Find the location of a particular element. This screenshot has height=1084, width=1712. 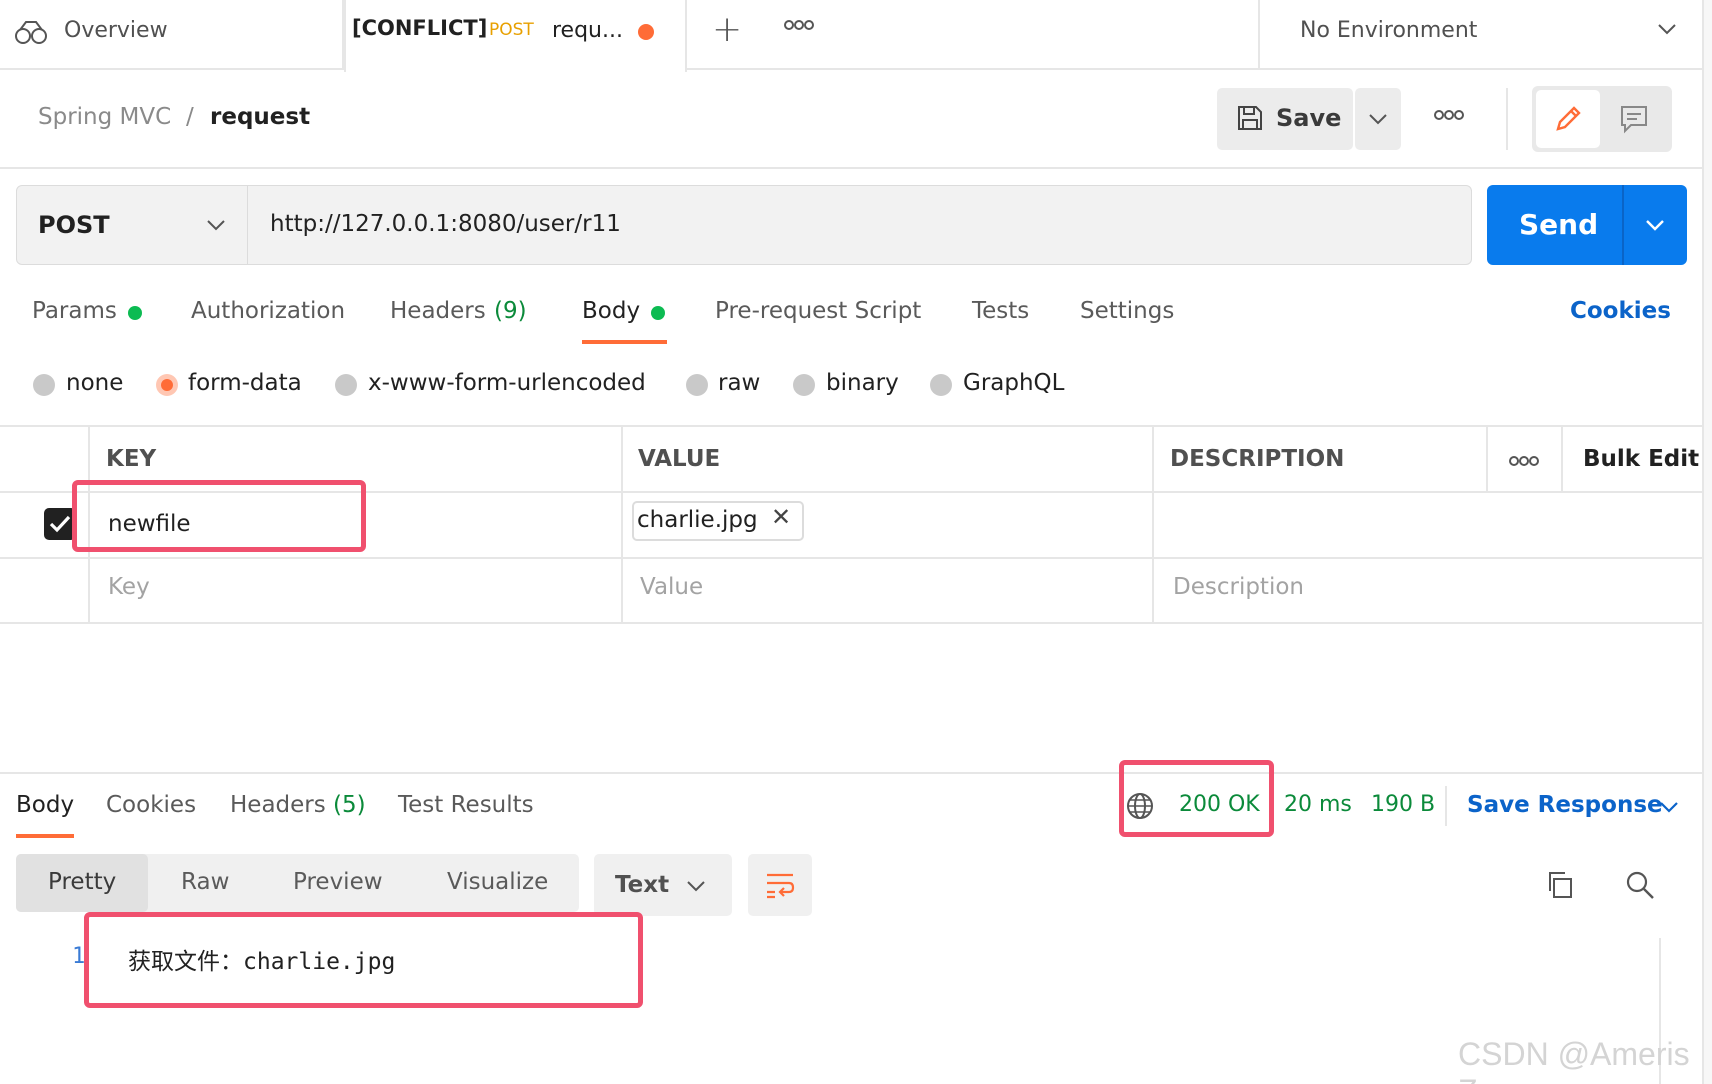

send-divider is located at coordinates (1623, 225).